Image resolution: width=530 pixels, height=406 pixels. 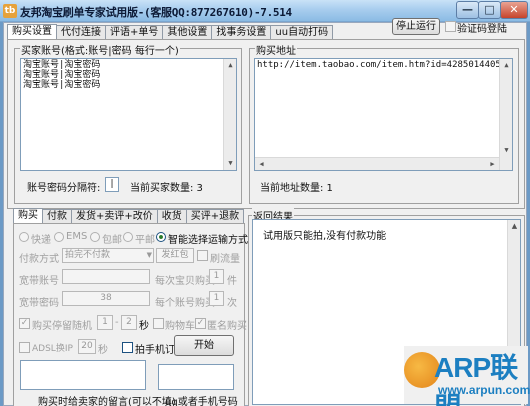 What do you see at coordinates (225, 259) in the screenshot?
I see `refresh-traffic-label: 刷流量` at bounding box center [225, 259].